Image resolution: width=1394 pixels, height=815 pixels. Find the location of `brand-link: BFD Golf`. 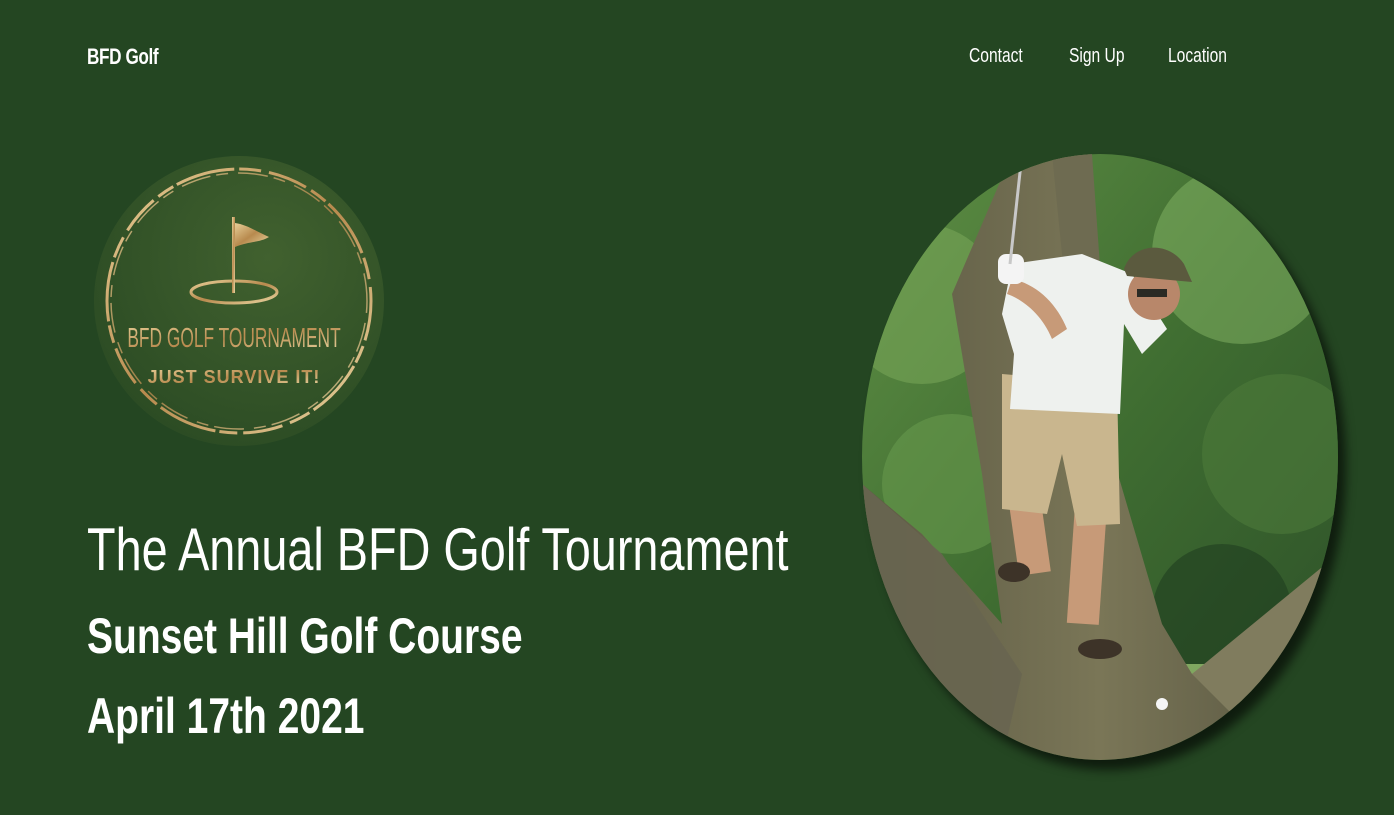

brand-link: BFD Golf is located at coordinates (123, 57).